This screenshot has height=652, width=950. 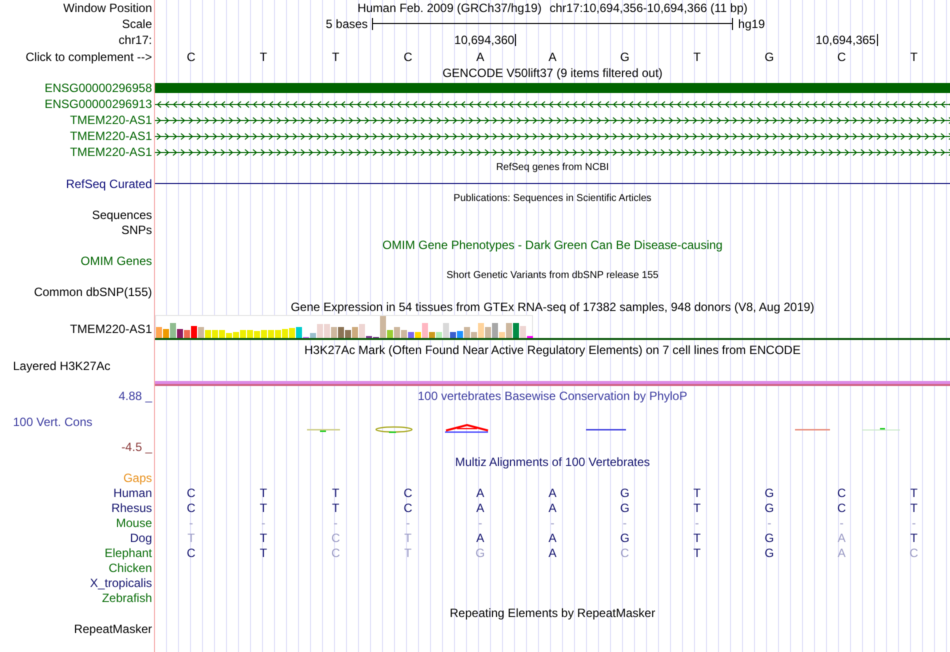 What do you see at coordinates (121, 582) in the screenshot?
I see `track-label: X_tropicalis` at bounding box center [121, 582].